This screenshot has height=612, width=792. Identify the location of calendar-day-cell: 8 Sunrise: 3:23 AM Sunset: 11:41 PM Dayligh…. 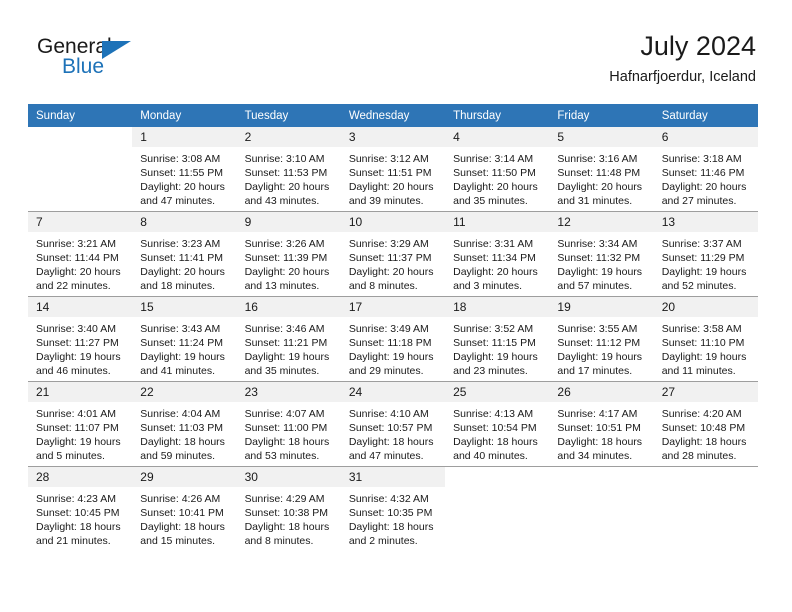
(184, 254).